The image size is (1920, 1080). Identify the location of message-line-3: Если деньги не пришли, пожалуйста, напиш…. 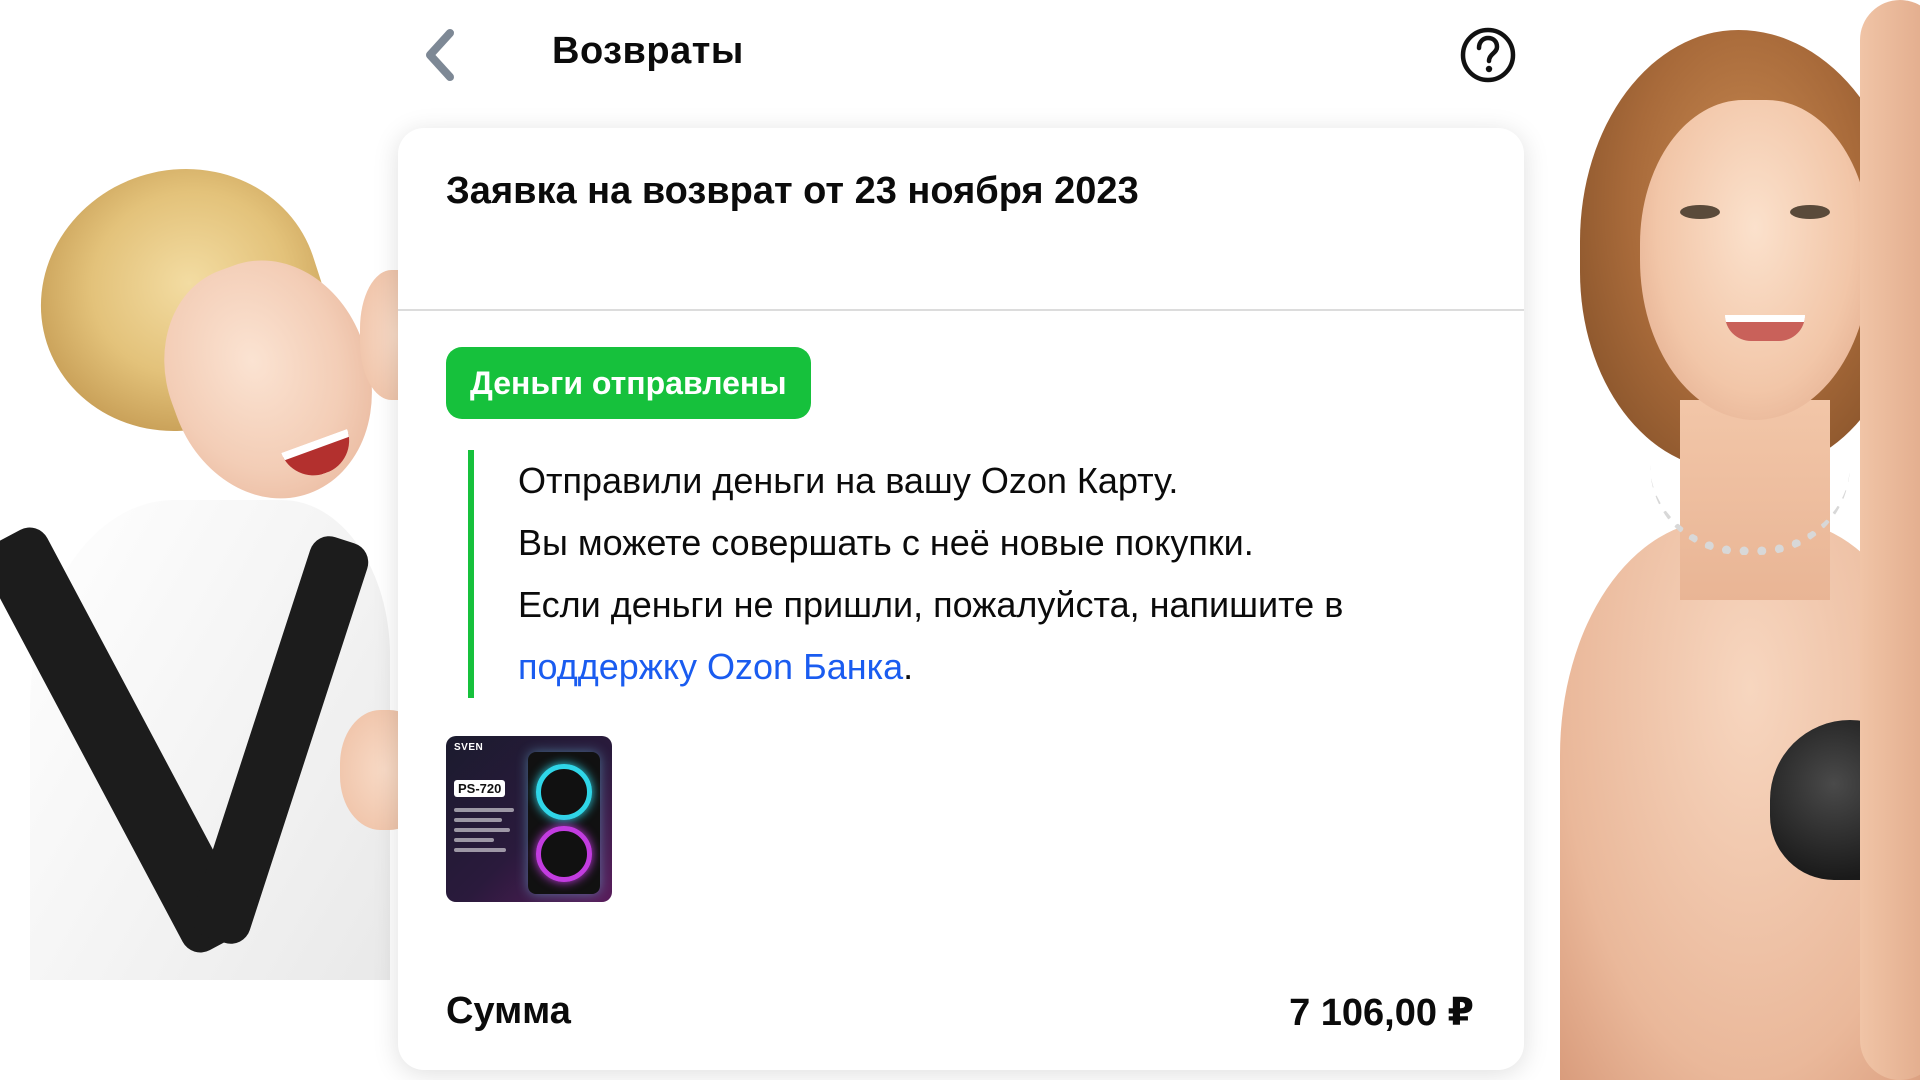
(931, 604).